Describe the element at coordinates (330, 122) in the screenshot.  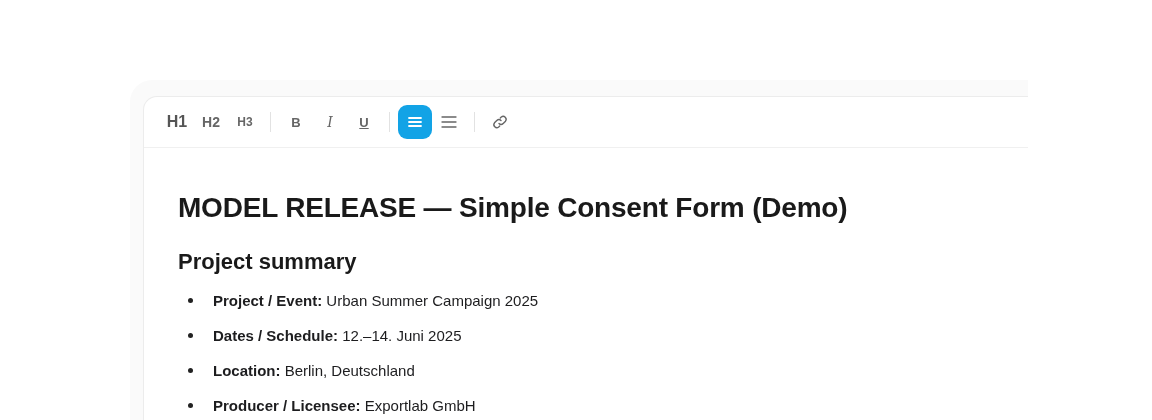
I see `italic-button: I` at that location.